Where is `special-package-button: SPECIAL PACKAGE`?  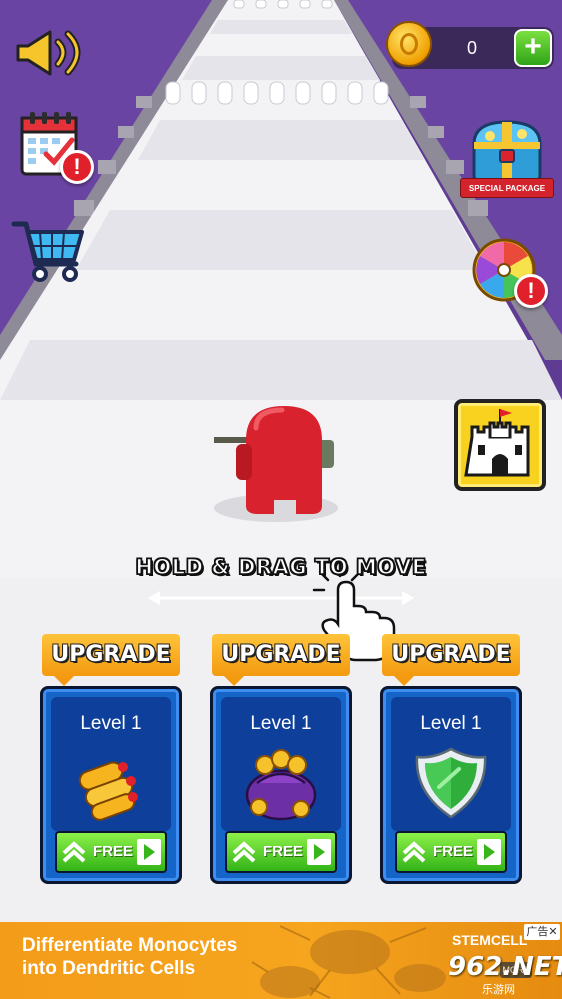
special-package-button: SPECIAL PACKAGE is located at coordinates (507, 159).